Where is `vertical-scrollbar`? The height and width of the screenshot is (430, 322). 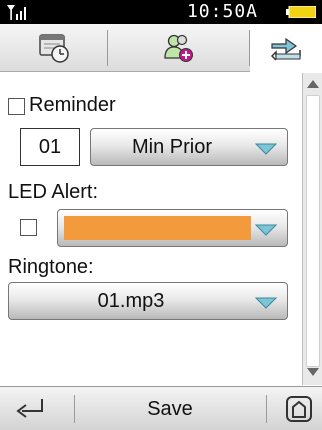
vertical-scrollbar is located at coordinates (312, 229).